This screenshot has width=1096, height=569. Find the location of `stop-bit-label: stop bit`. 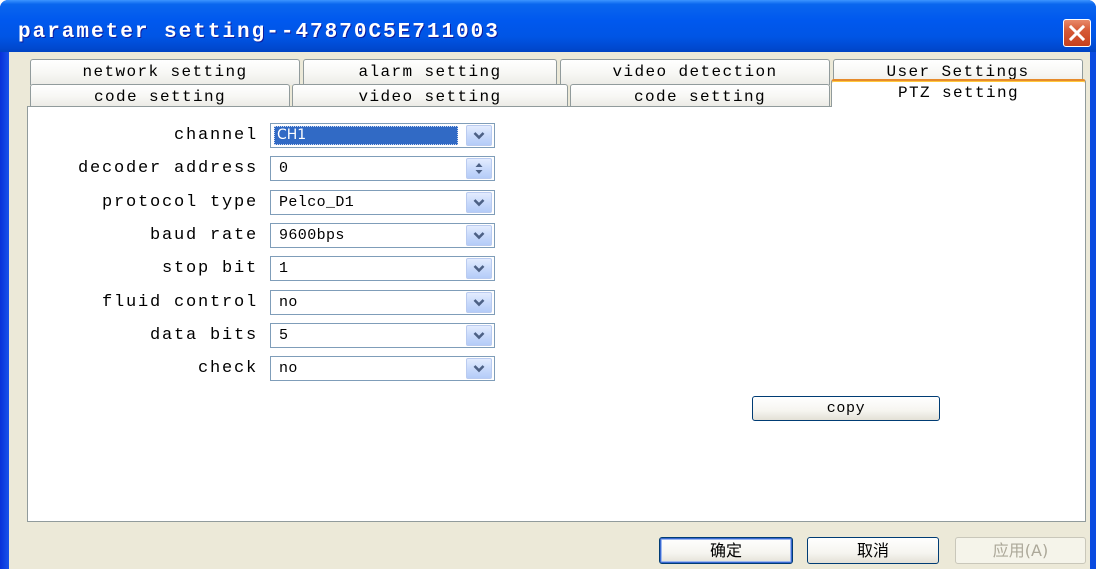

stop-bit-label: stop bit is located at coordinates (209, 268).